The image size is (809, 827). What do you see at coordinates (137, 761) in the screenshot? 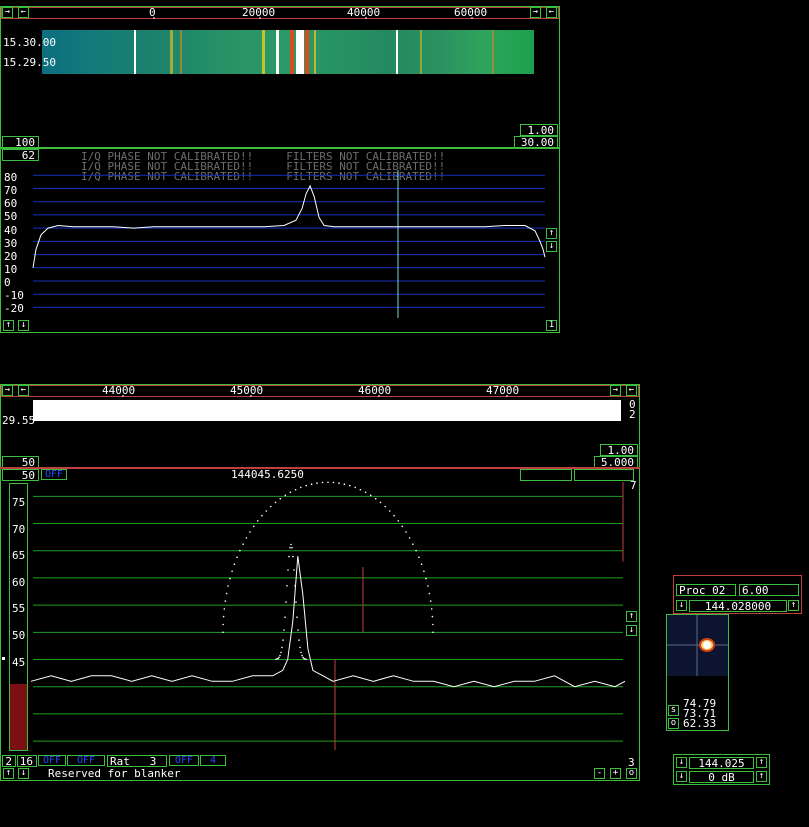
I see `rat-box: Rat 3` at bounding box center [137, 761].